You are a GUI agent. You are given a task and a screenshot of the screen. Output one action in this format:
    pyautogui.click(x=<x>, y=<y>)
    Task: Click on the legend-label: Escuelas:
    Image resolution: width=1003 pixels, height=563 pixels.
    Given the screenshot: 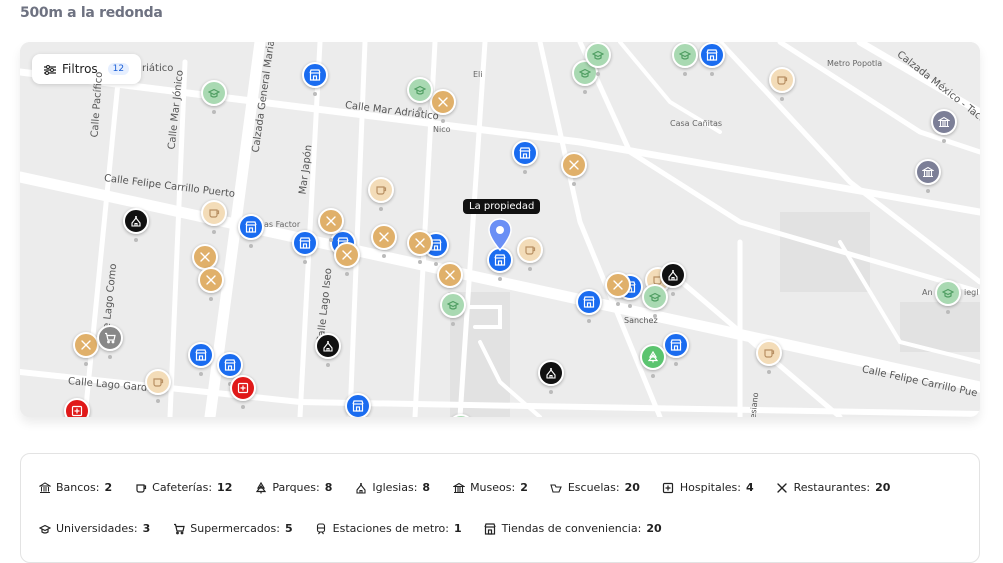 What is the action you would take?
    pyautogui.click(x=593, y=487)
    